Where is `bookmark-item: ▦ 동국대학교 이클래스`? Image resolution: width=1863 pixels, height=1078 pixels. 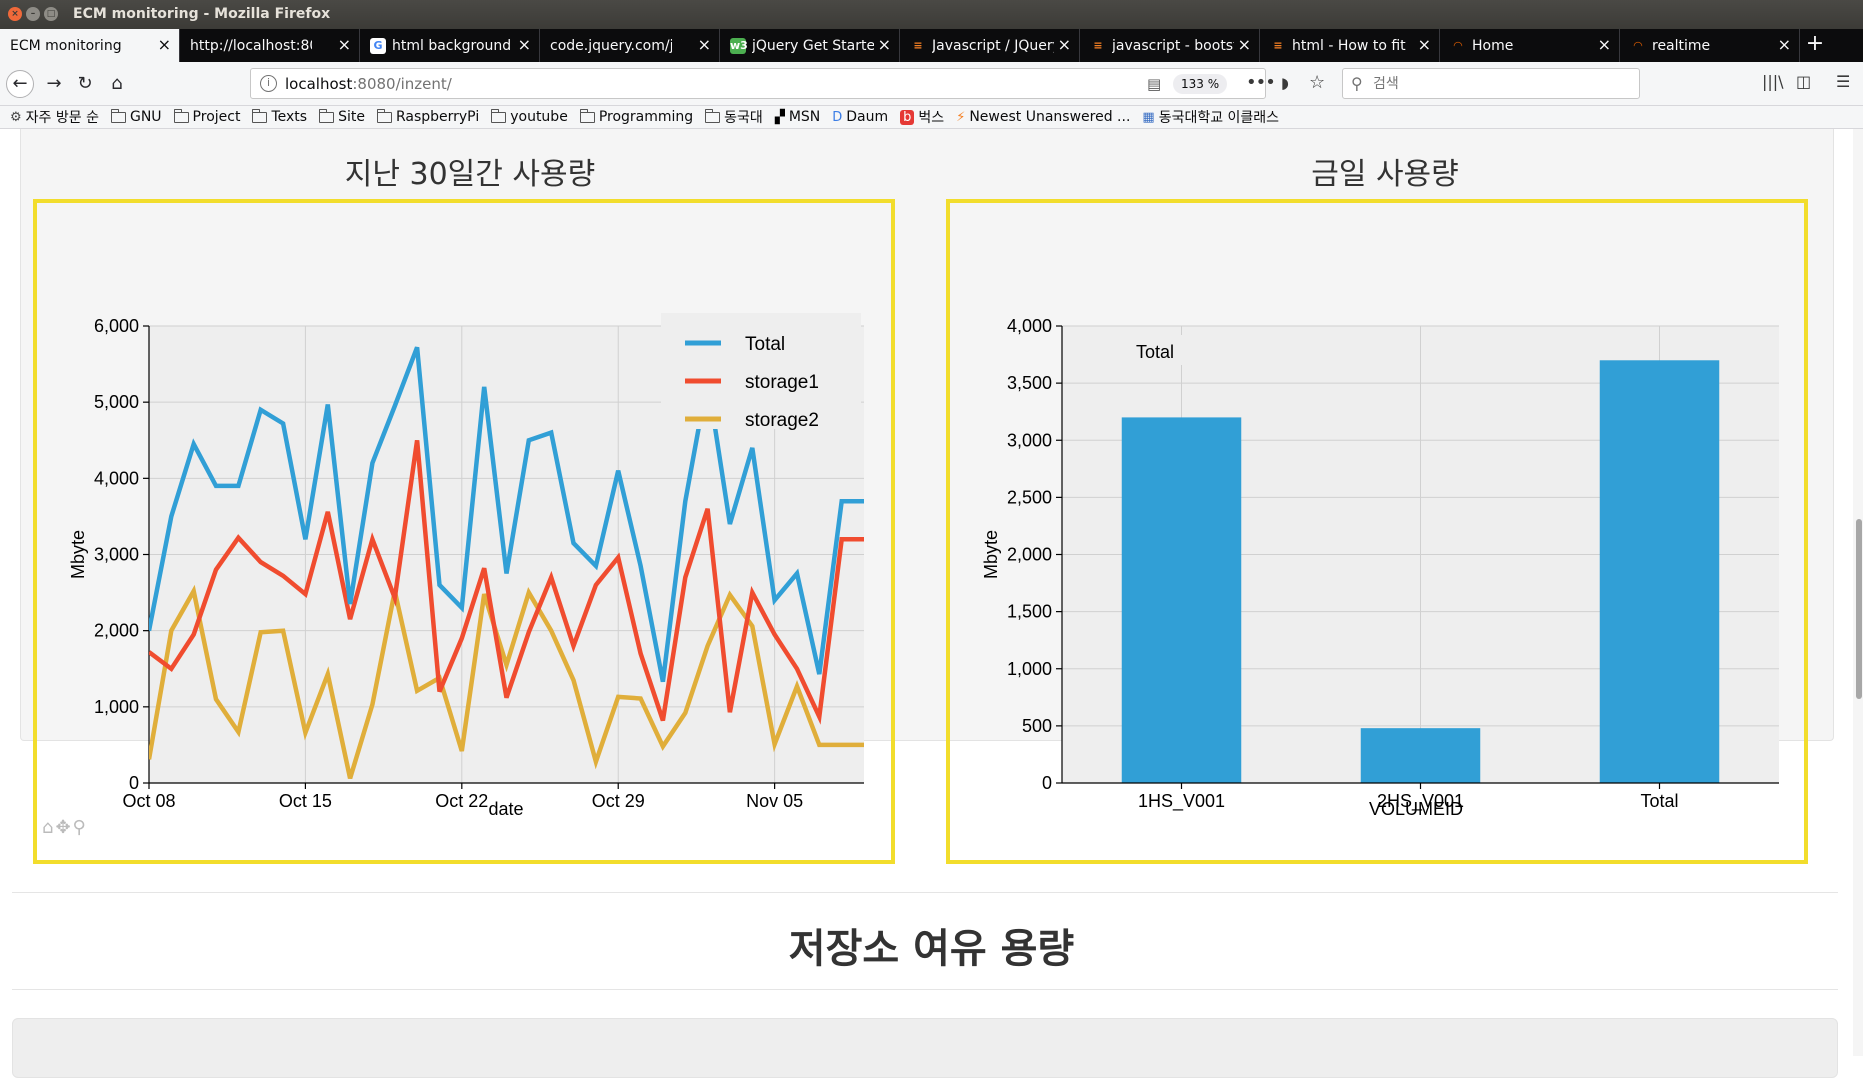
bookmark-item: ▦ 동국대학교 이클래스 is located at coordinates (1210, 117).